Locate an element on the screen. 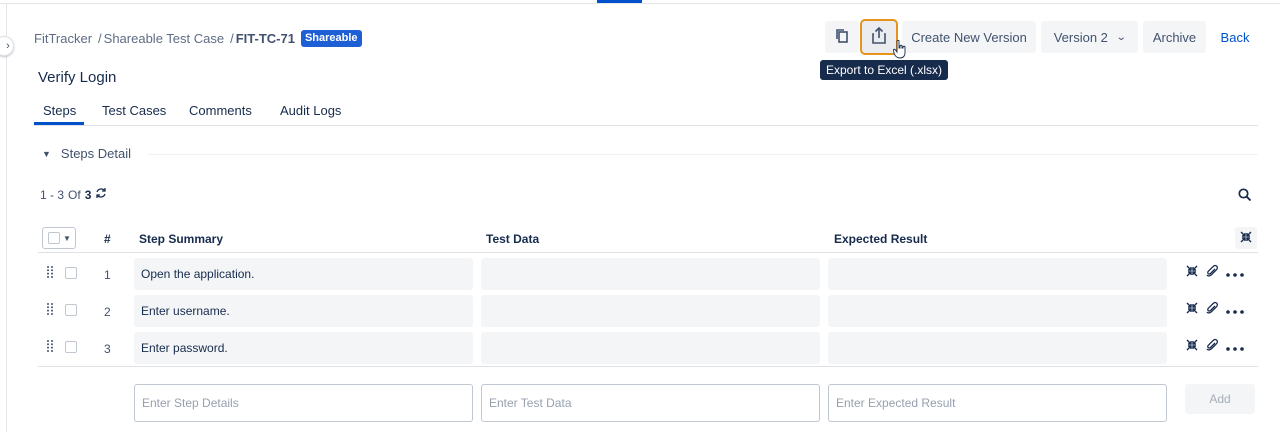 Image resolution: width=1280 pixels, height=432 pixels. breadcrumb-current: FIT-TC-71 is located at coordinates (265, 38).